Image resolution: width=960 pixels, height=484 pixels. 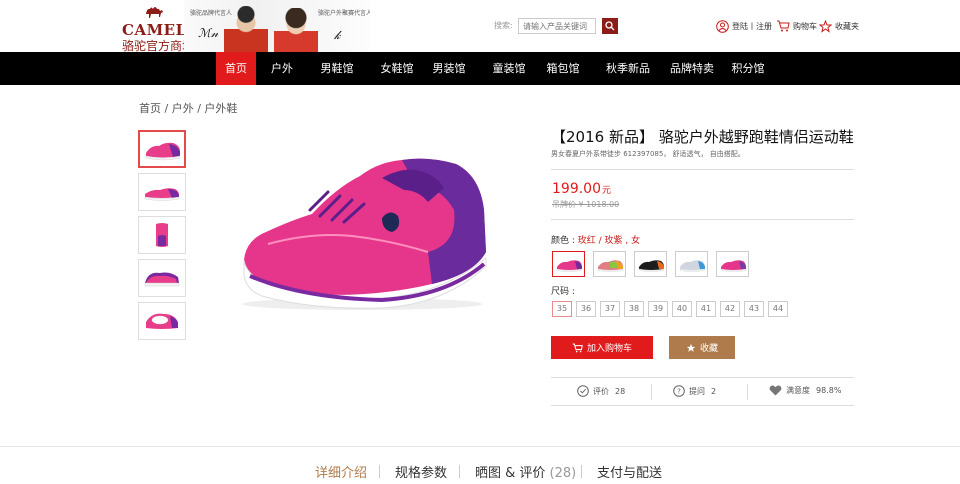 I want to click on color-label-text: 颜色 :, so click(x=564, y=241).